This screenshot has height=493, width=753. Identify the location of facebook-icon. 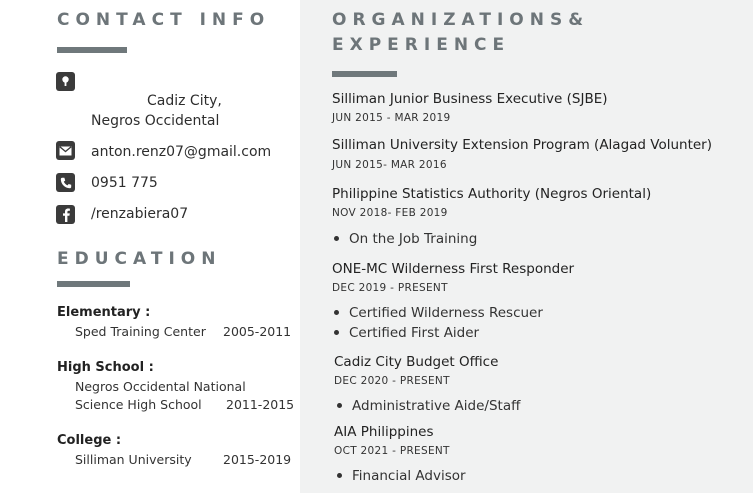
(65, 214).